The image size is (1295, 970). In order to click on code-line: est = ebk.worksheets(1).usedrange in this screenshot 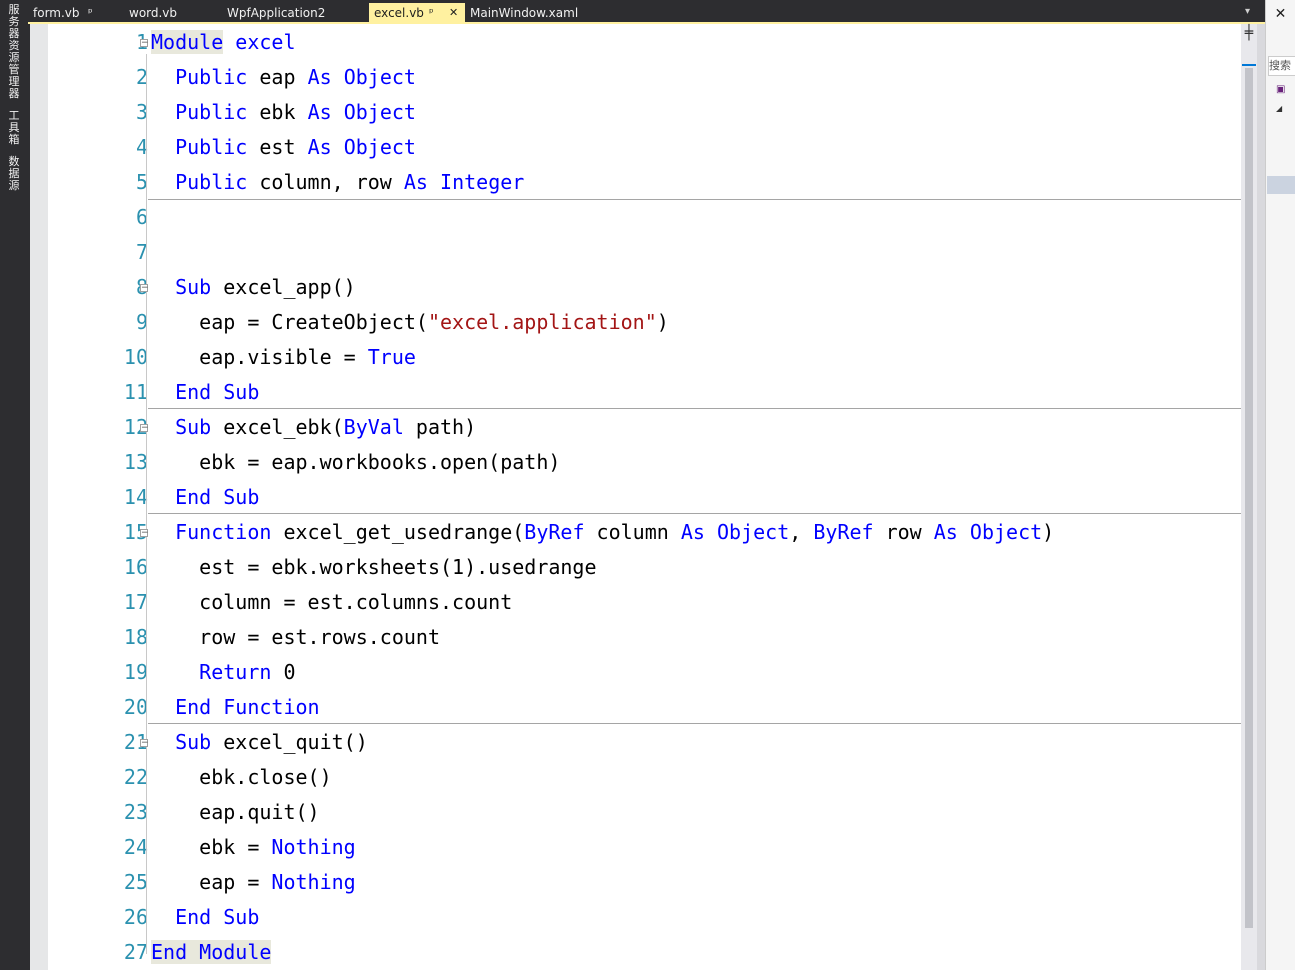, I will do `click(373, 567)`.